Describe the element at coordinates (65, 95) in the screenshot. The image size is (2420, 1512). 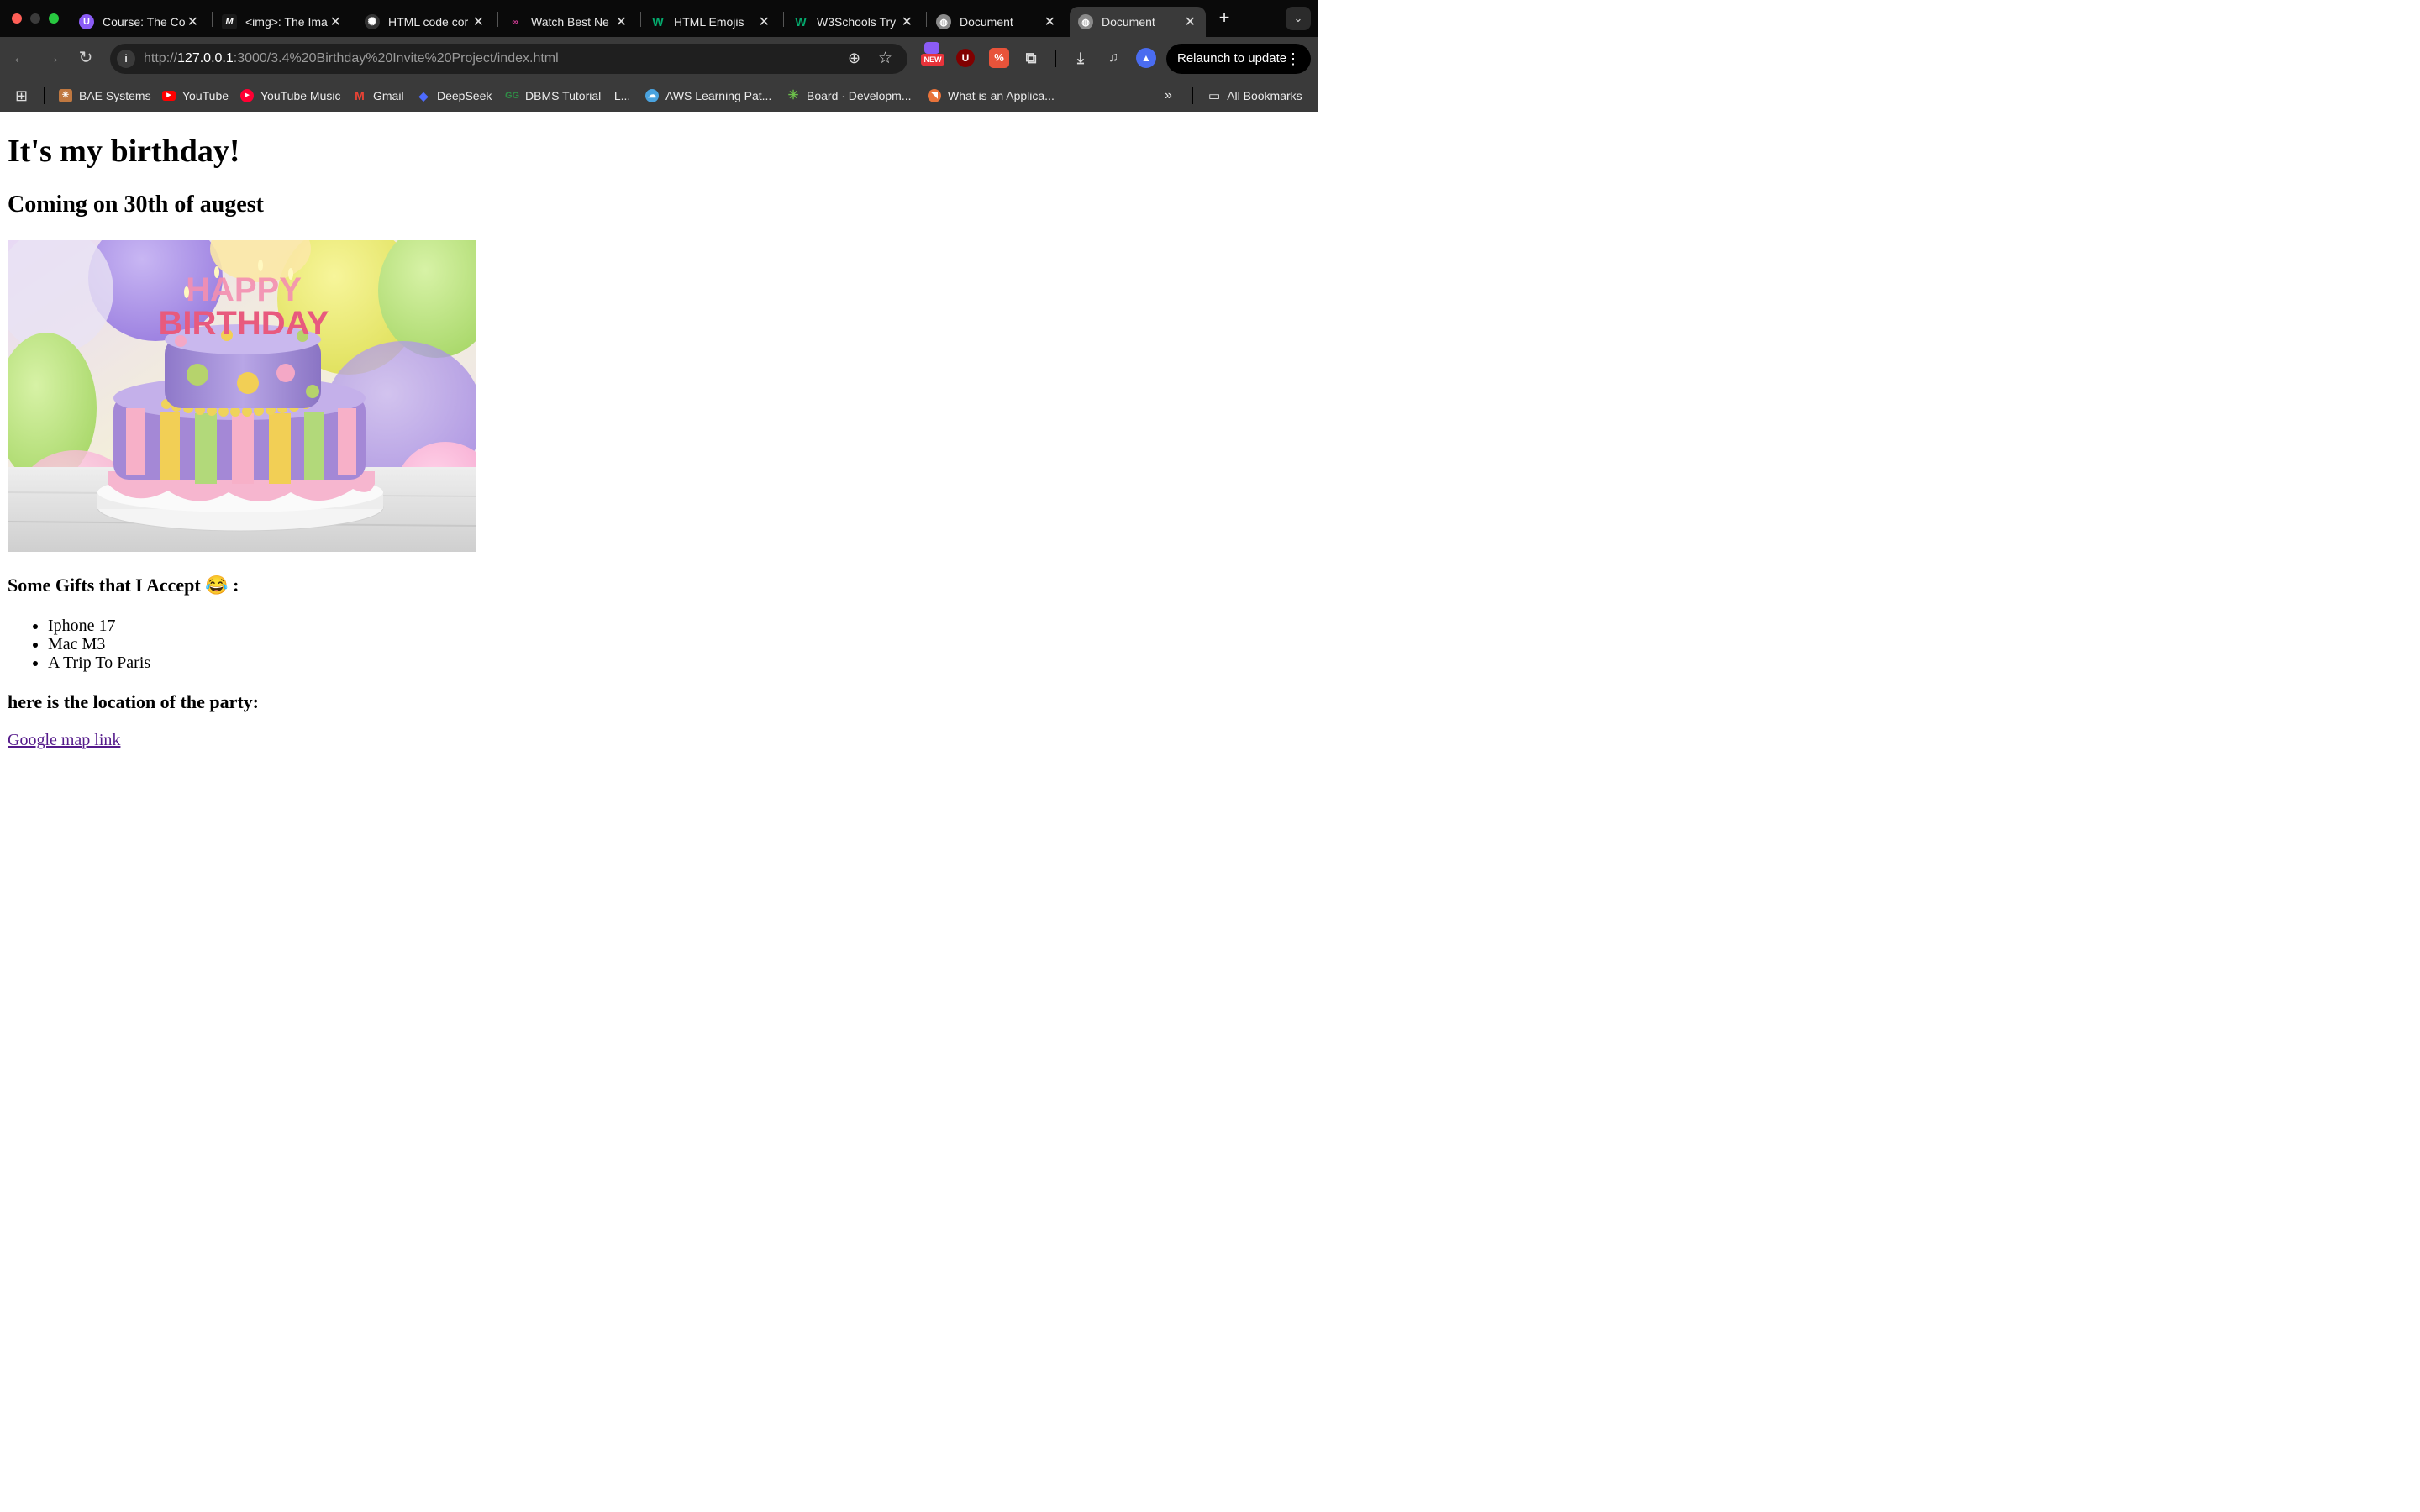
I see `bae-icon: ✳` at that location.